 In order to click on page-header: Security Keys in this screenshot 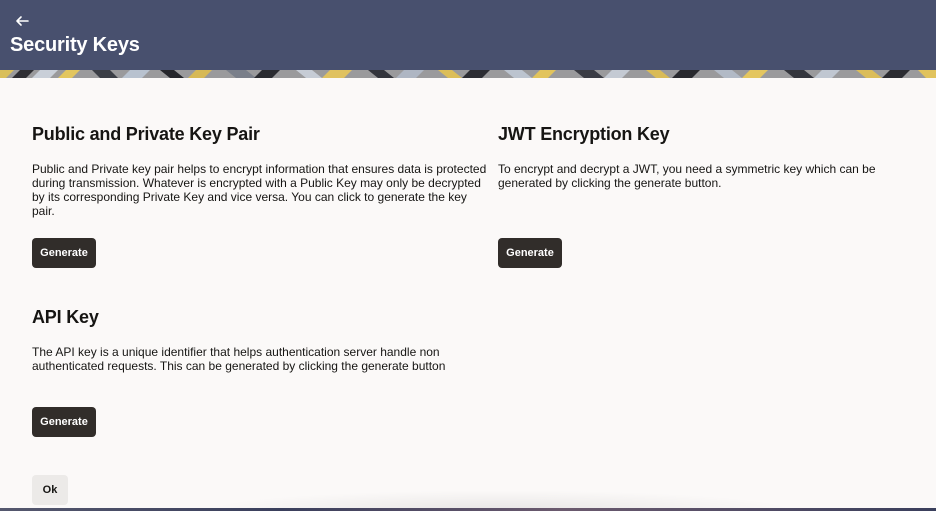, I will do `click(468, 35)`.